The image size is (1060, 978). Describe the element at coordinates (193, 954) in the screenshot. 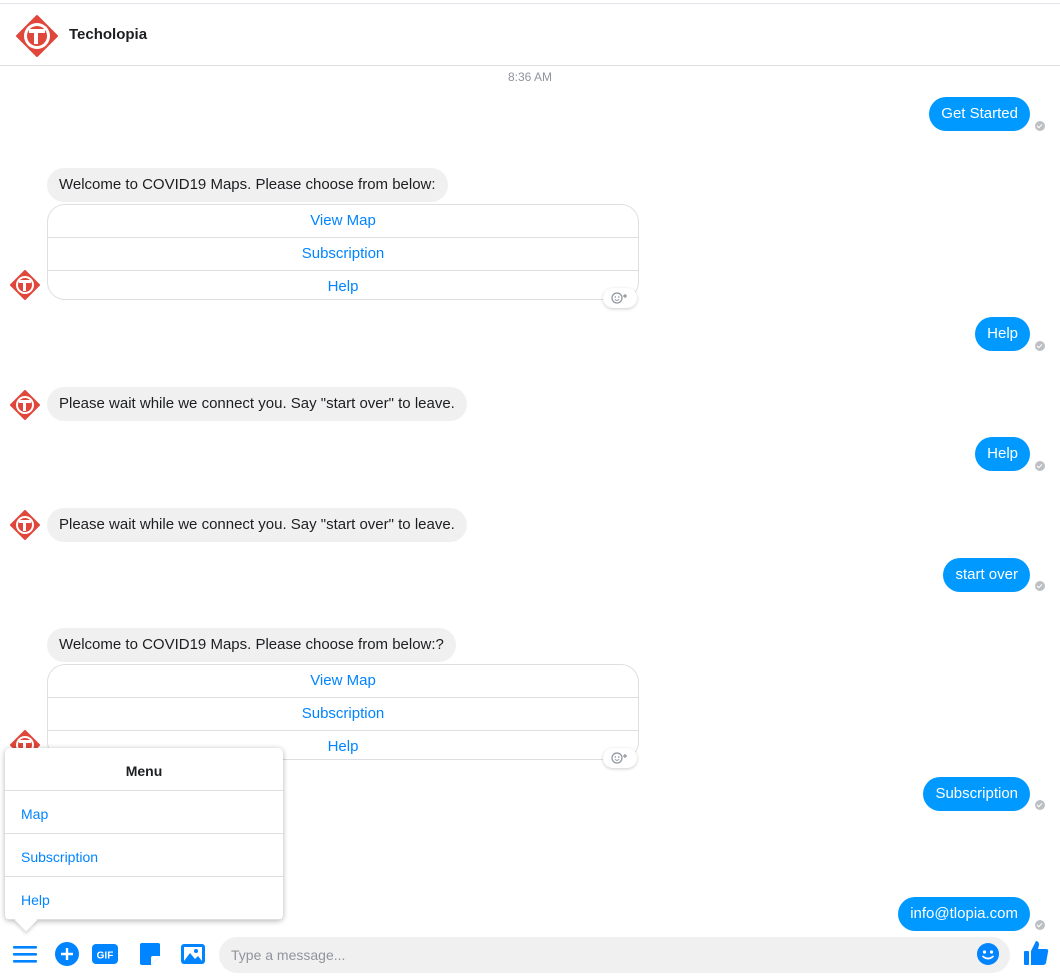

I see `image-icon` at that location.